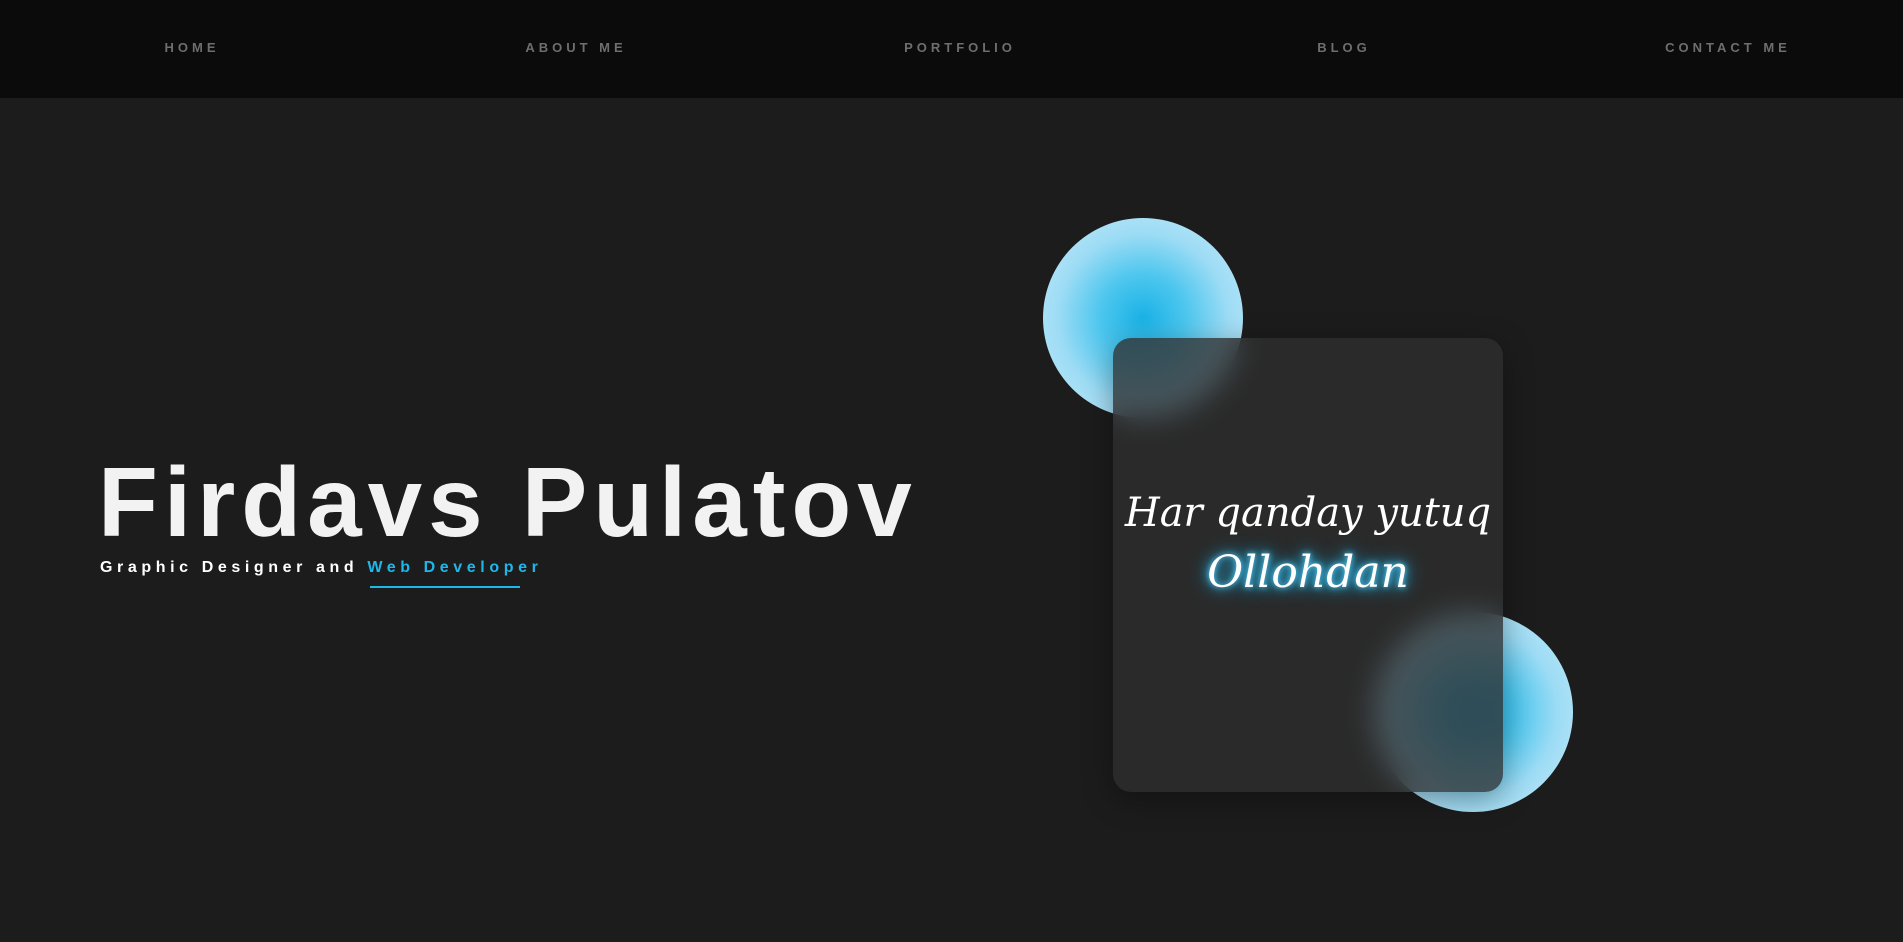 The width and height of the screenshot is (1903, 942). What do you see at coordinates (1344, 47) in the screenshot?
I see `nav-blog-link: BLOG` at bounding box center [1344, 47].